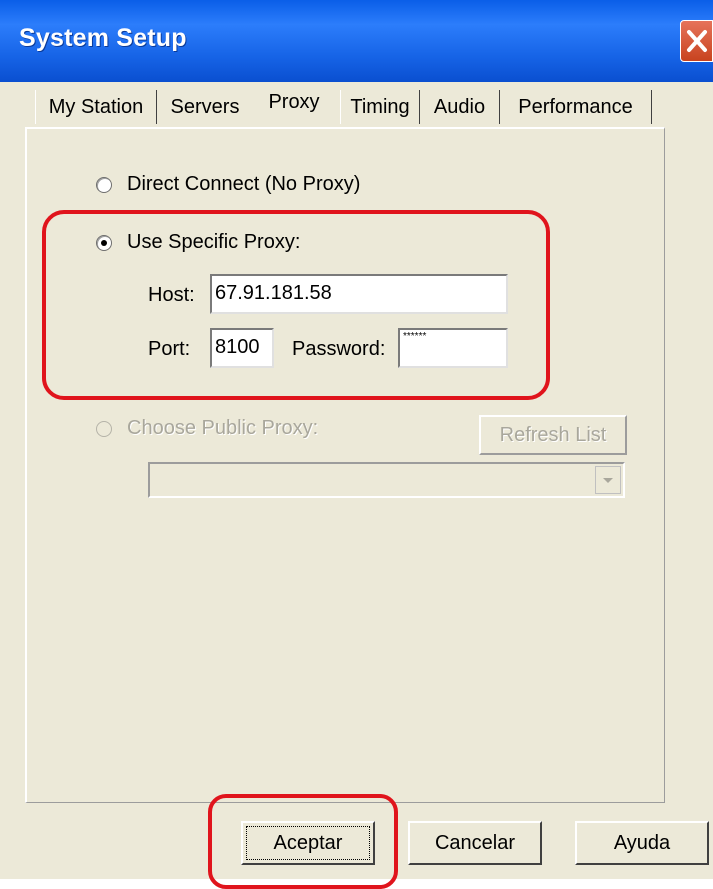  Describe the element at coordinates (380, 107) in the screenshot. I see `tab-timing: Timing` at that location.